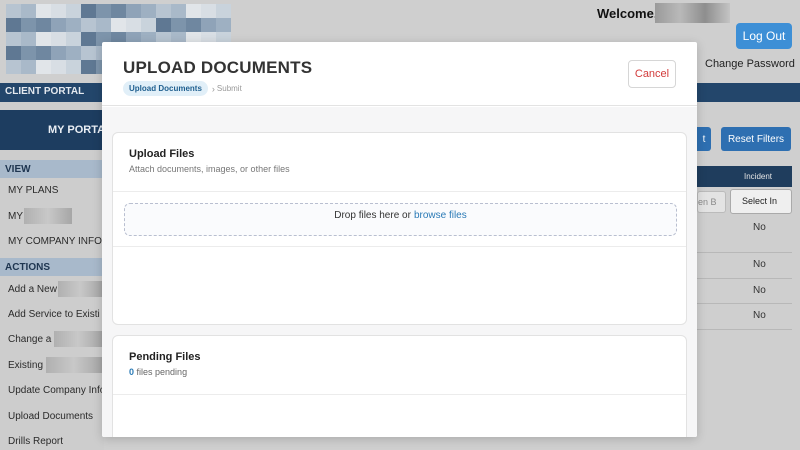 The width and height of the screenshot is (800, 450). What do you see at coordinates (33, 190) in the screenshot?
I see `sidebar-item-my-plans: MY PLANS` at bounding box center [33, 190].